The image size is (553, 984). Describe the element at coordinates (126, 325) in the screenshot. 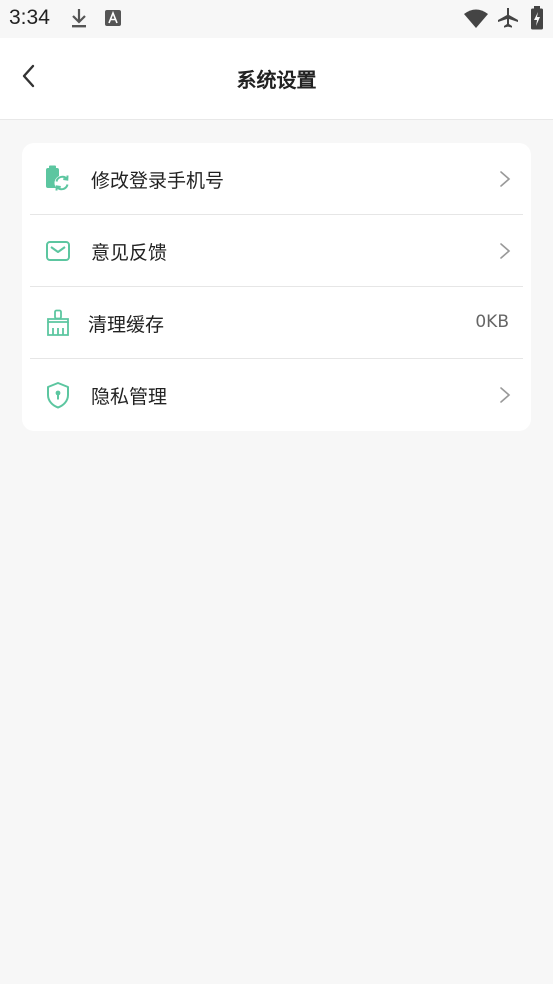

I see `settings-item-label: 清理缓存` at that location.